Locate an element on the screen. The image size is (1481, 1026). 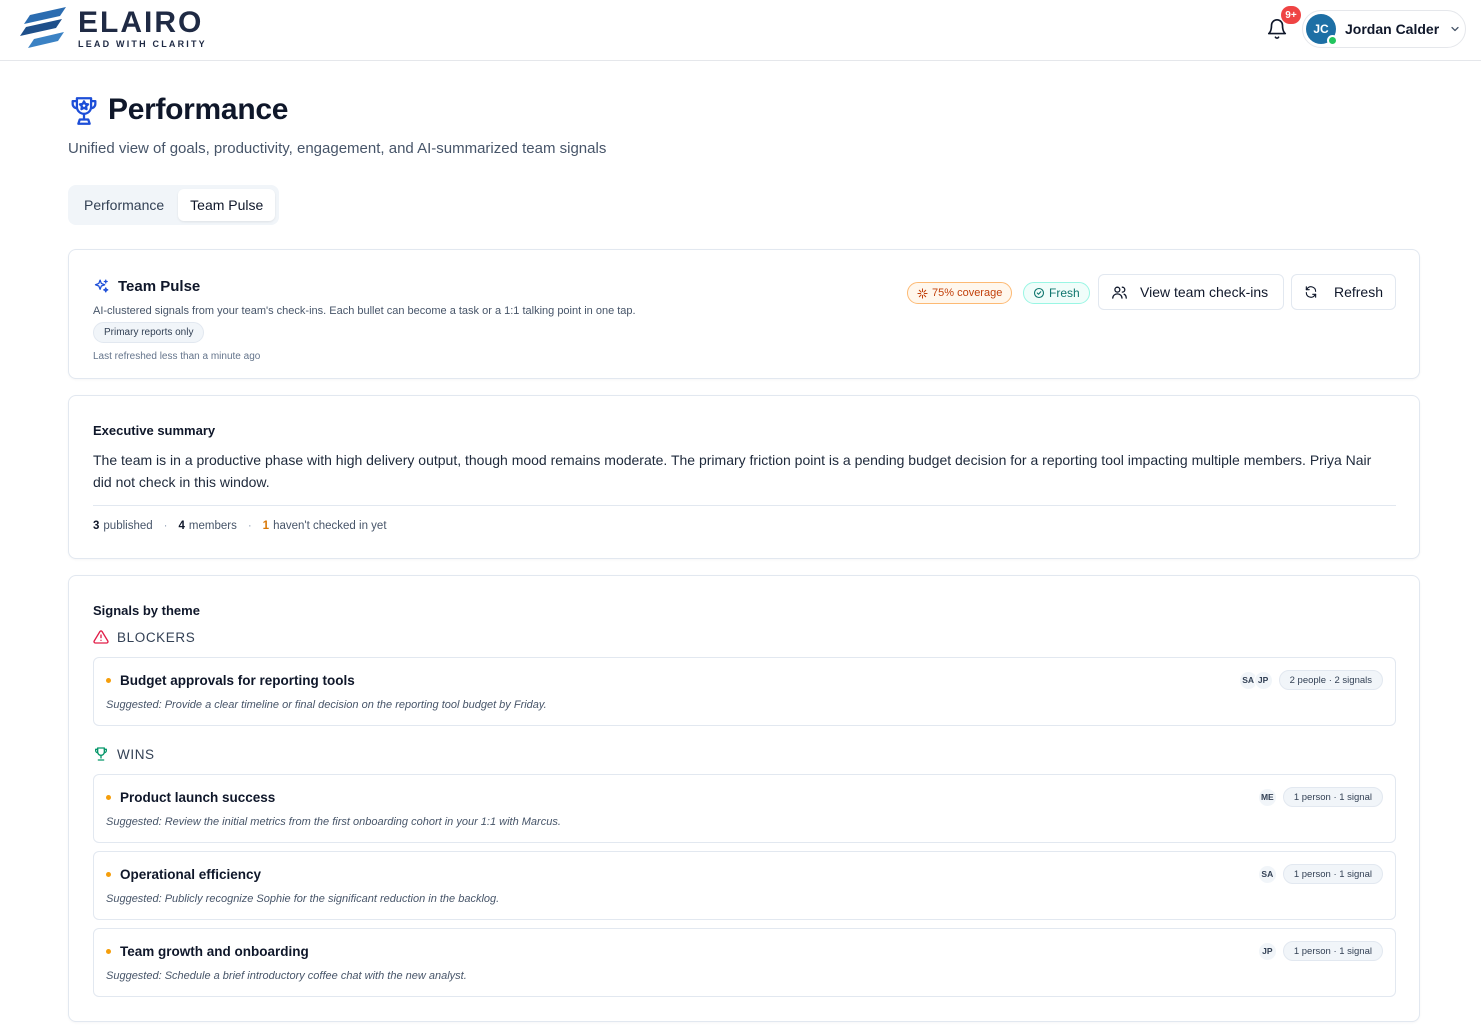
signal-count-pill: 2 people · 2 signals is located at coordinates (1330, 680).